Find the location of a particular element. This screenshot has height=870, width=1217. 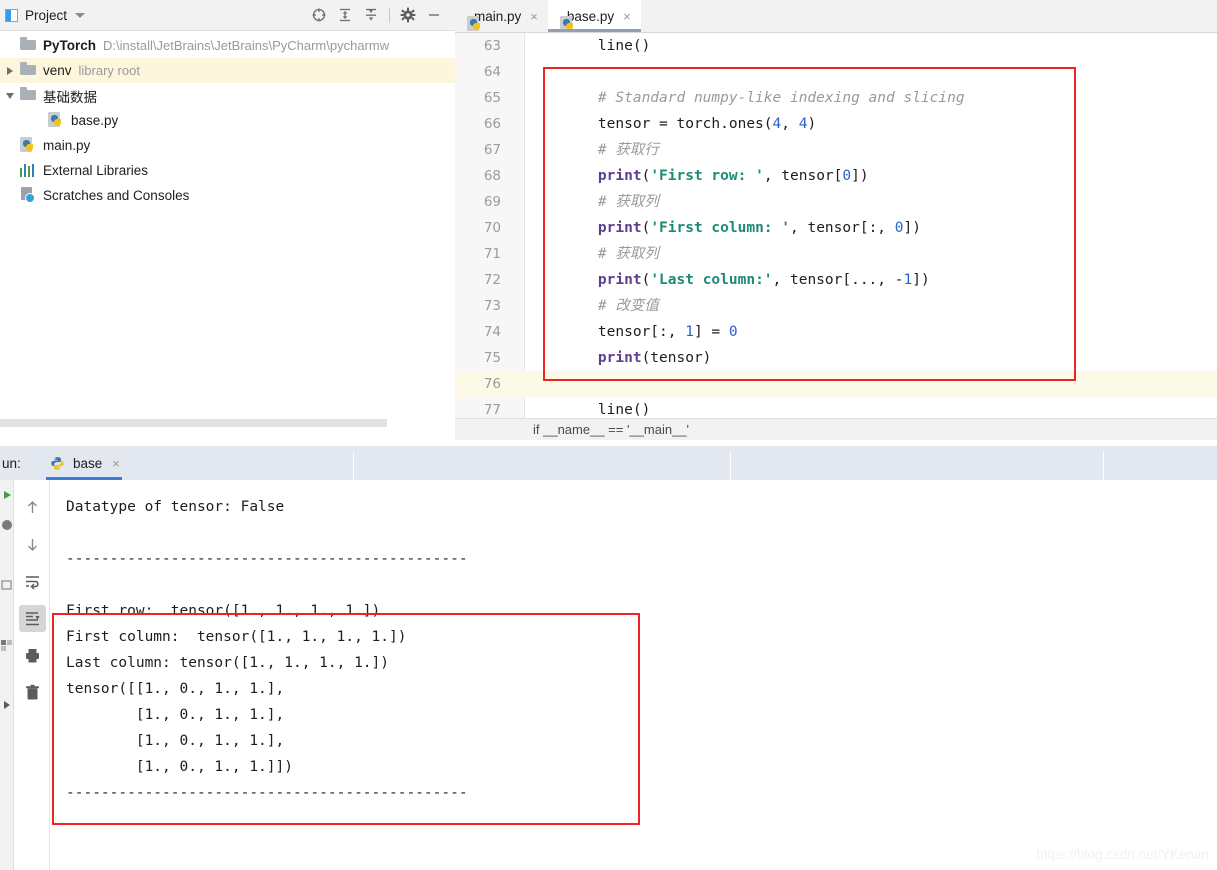

code-token: ] = is located at coordinates (711, 332).